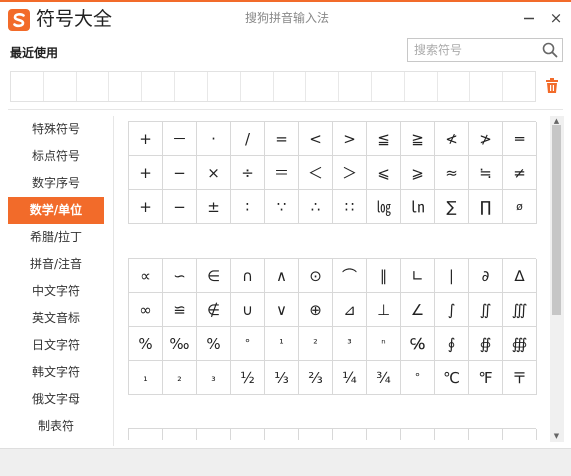 The width and height of the screenshot is (571, 476). Describe the element at coordinates (180, 207) in the screenshot. I see `symbol-cell: −` at that location.